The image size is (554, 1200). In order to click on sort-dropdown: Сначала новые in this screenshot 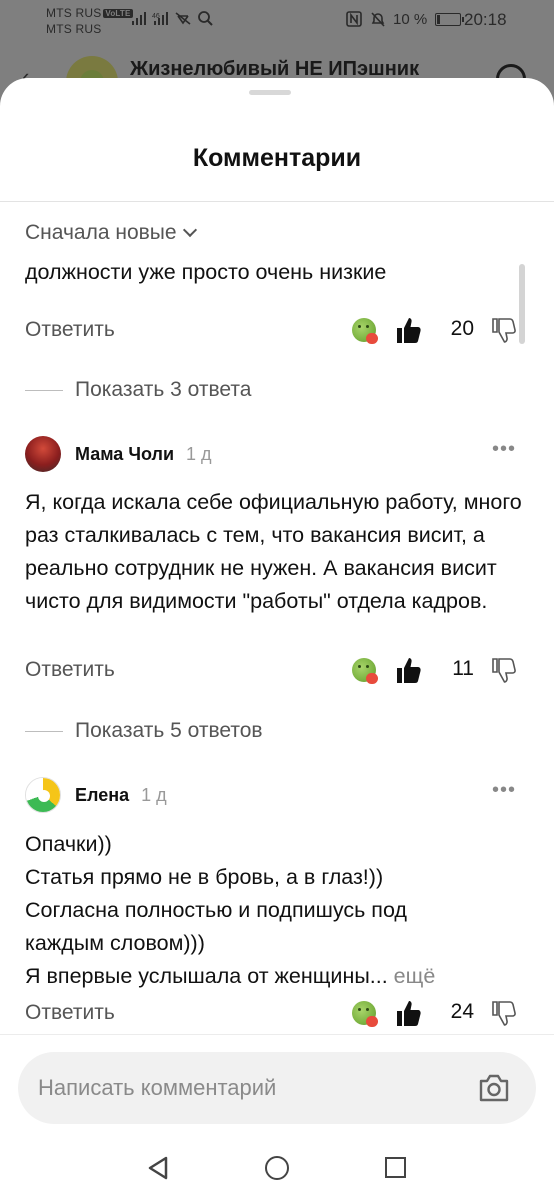, I will do `click(111, 233)`.